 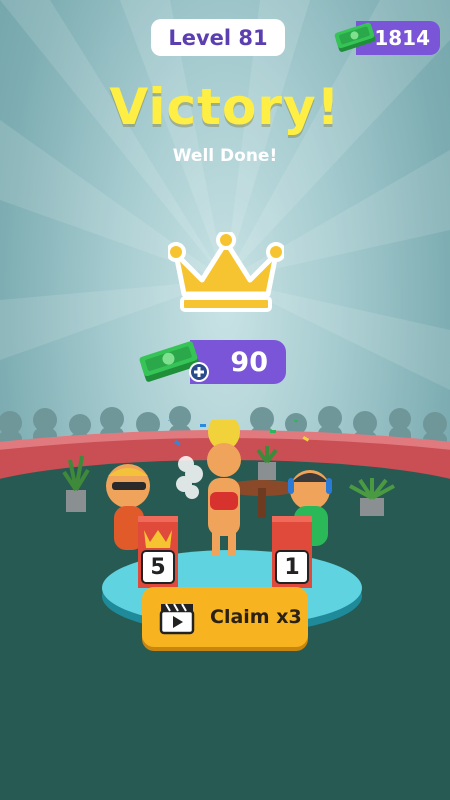 I want to click on crown-icon, so click(x=226, y=272).